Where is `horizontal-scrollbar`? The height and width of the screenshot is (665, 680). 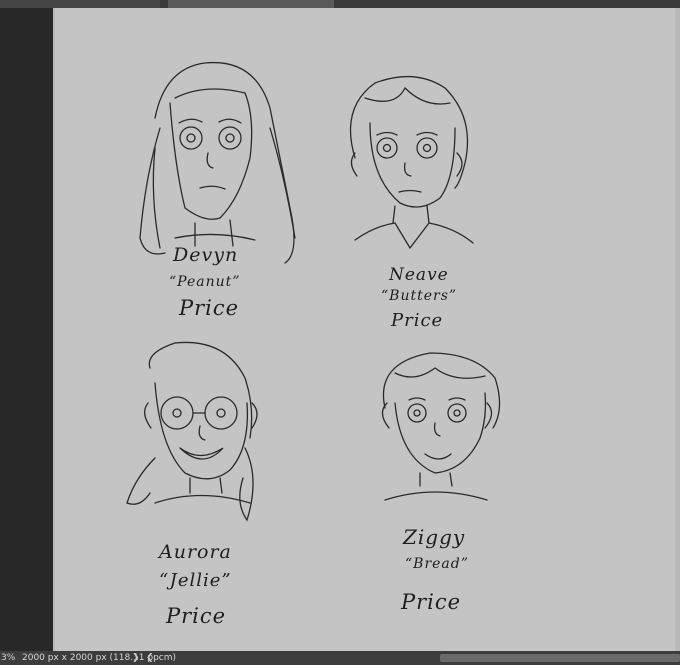 horizontal-scrollbar is located at coordinates (560, 658).